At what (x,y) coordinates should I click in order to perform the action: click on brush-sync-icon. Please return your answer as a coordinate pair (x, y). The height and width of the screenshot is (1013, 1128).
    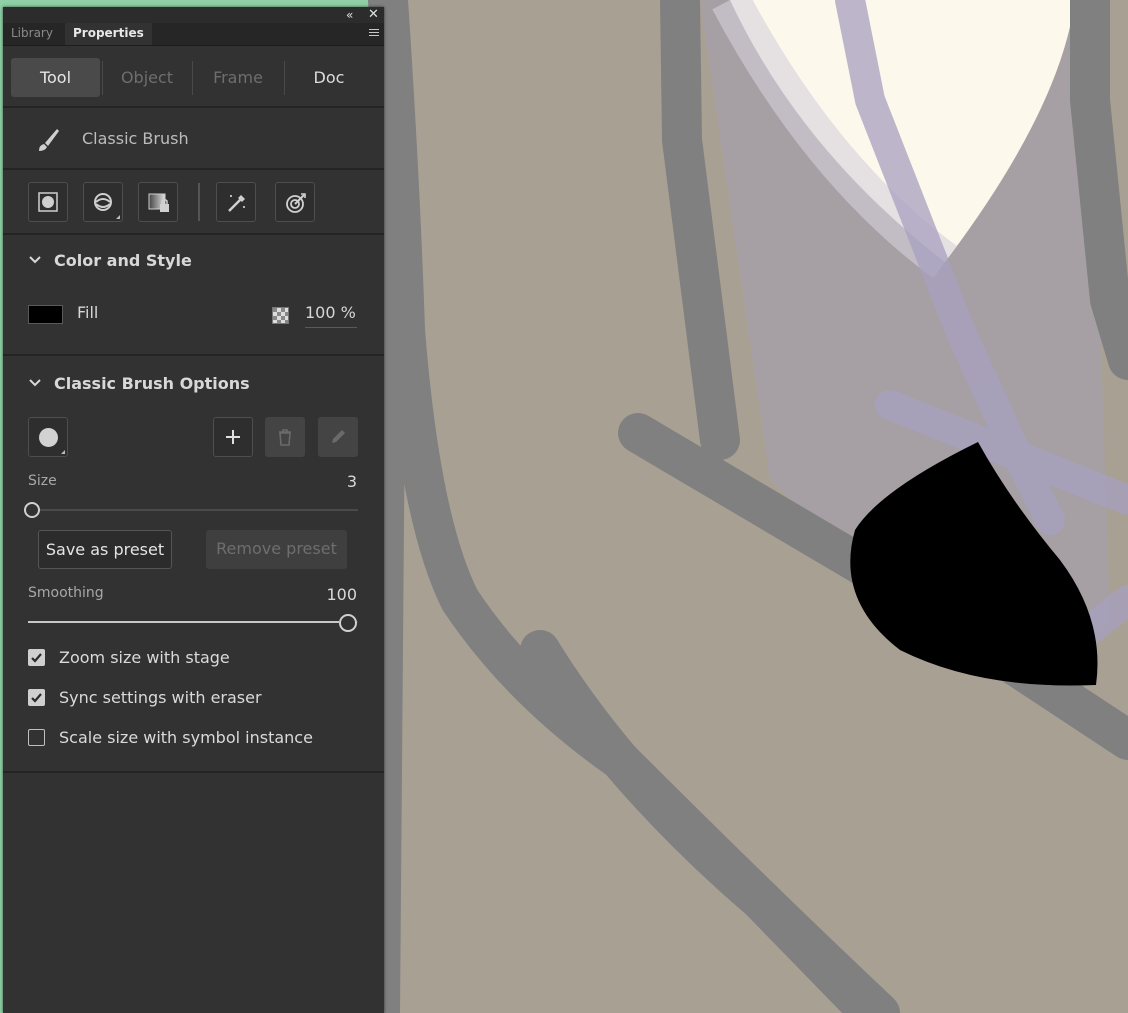
    Looking at the image, I should click on (103, 202).